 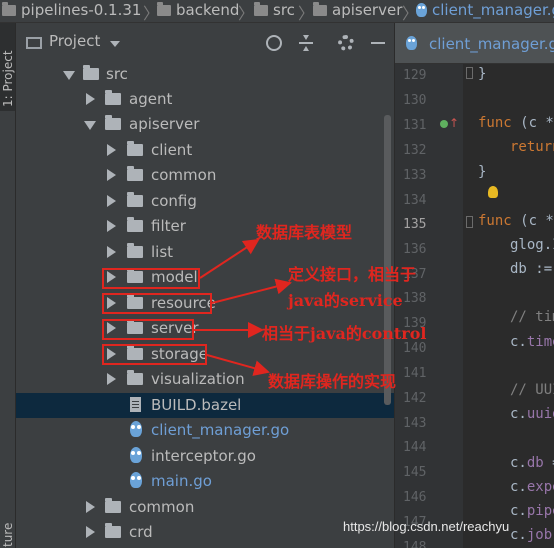 I want to click on annotation-model: 数据库表模型, so click(x=304, y=232).